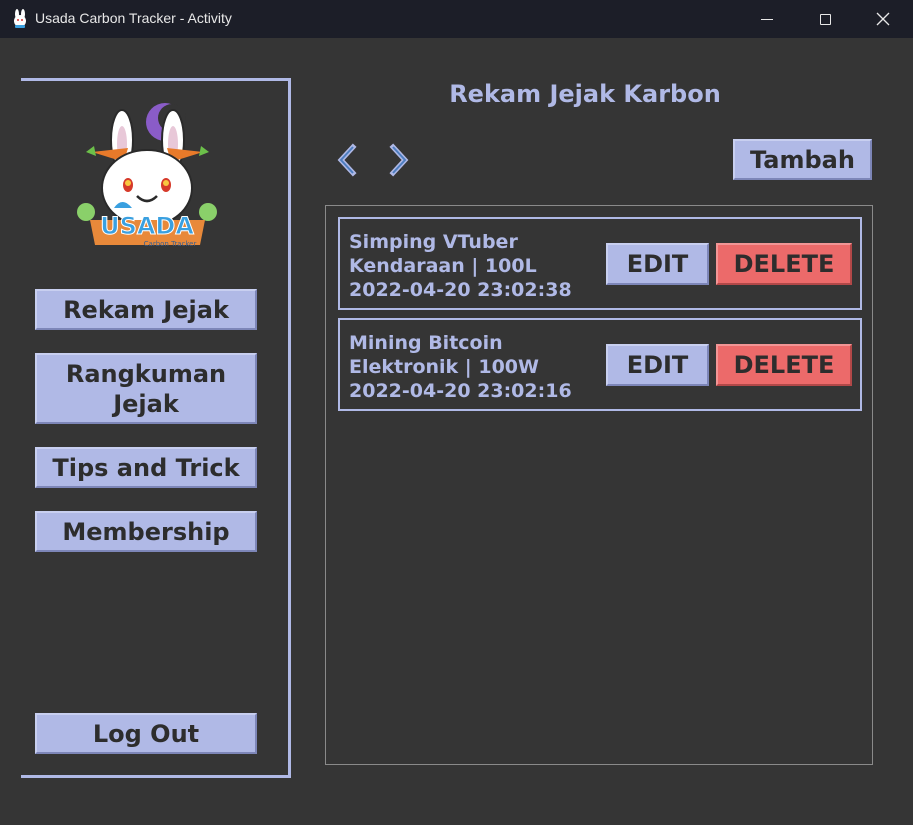 This screenshot has height=825, width=913. I want to click on maximize-icon, so click(825, 19).